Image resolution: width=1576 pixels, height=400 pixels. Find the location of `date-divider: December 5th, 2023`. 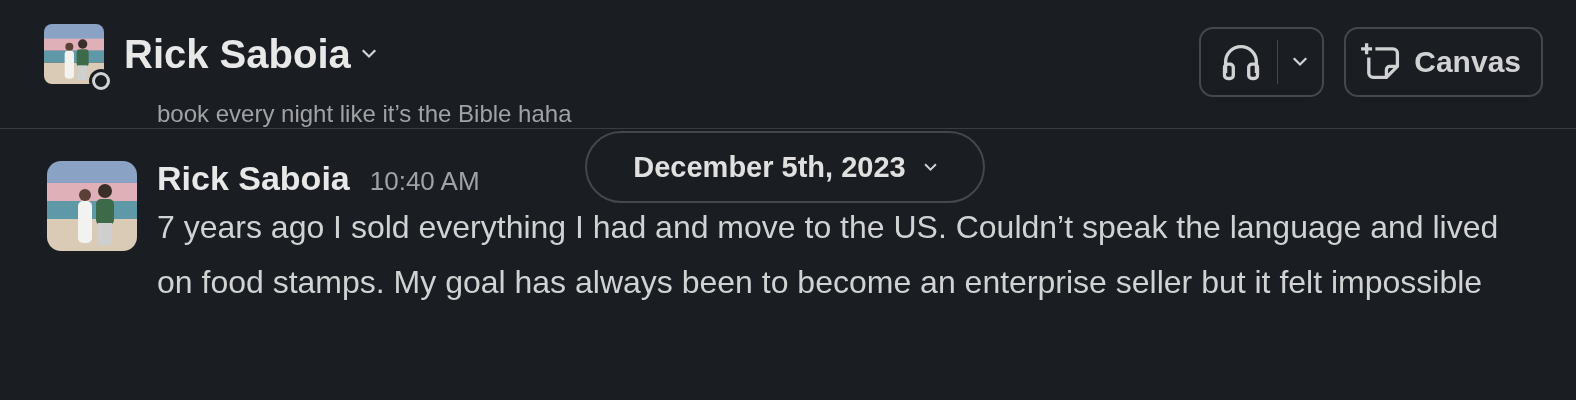

date-divider: December 5th, 2023 is located at coordinates (785, 167).